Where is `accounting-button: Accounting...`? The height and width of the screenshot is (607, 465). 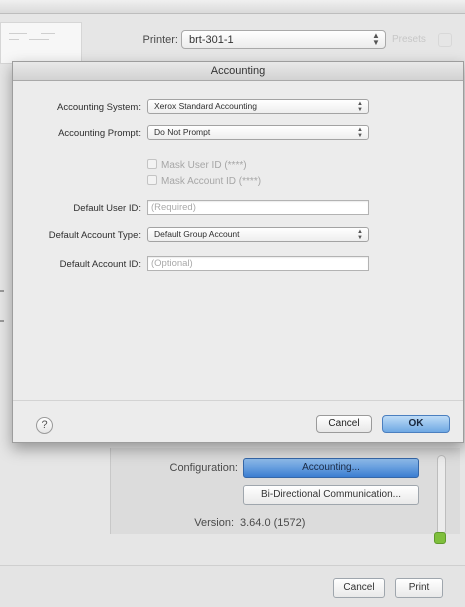 accounting-button: Accounting... is located at coordinates (331, 468).